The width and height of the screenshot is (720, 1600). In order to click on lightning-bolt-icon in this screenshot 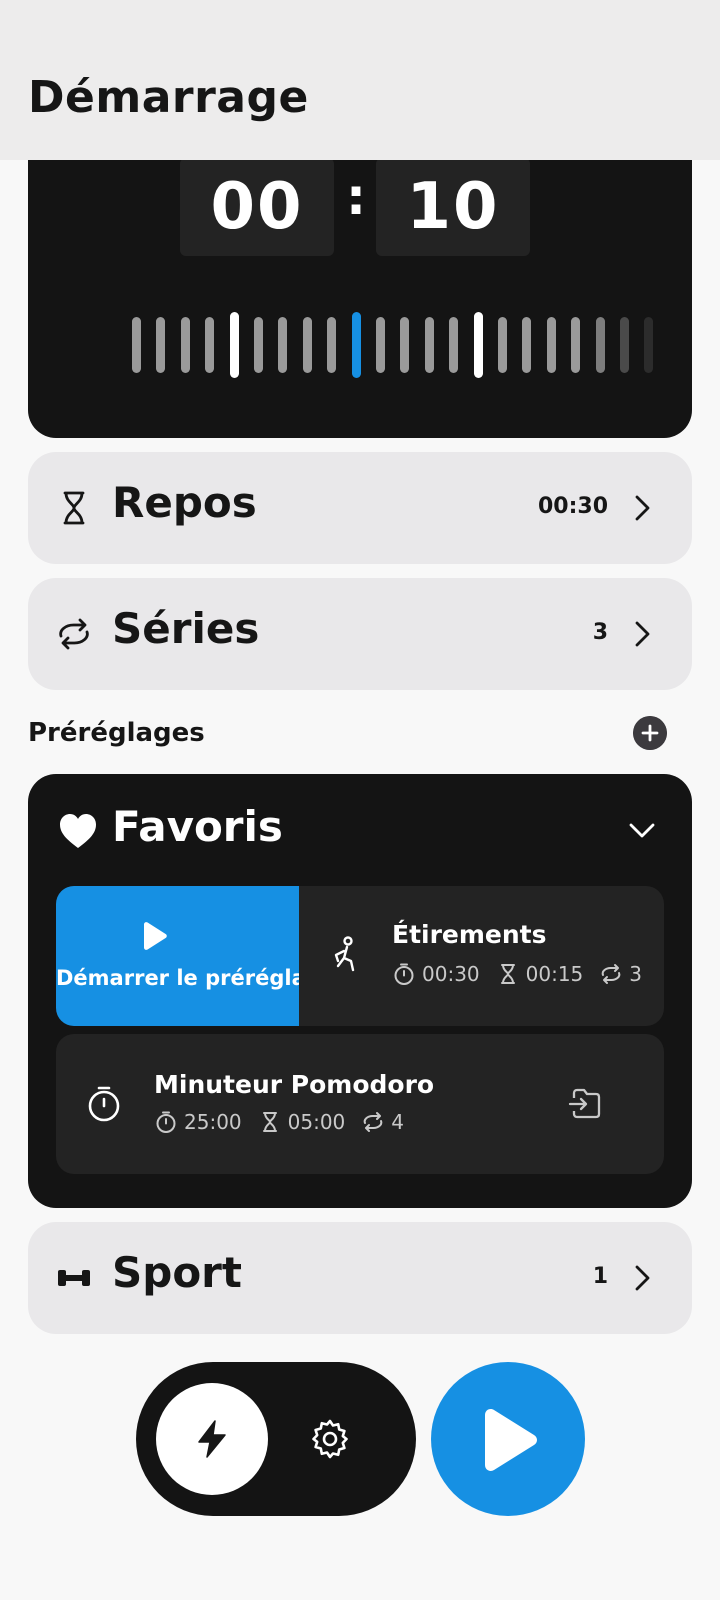, I will do `click(212, 1439)`.